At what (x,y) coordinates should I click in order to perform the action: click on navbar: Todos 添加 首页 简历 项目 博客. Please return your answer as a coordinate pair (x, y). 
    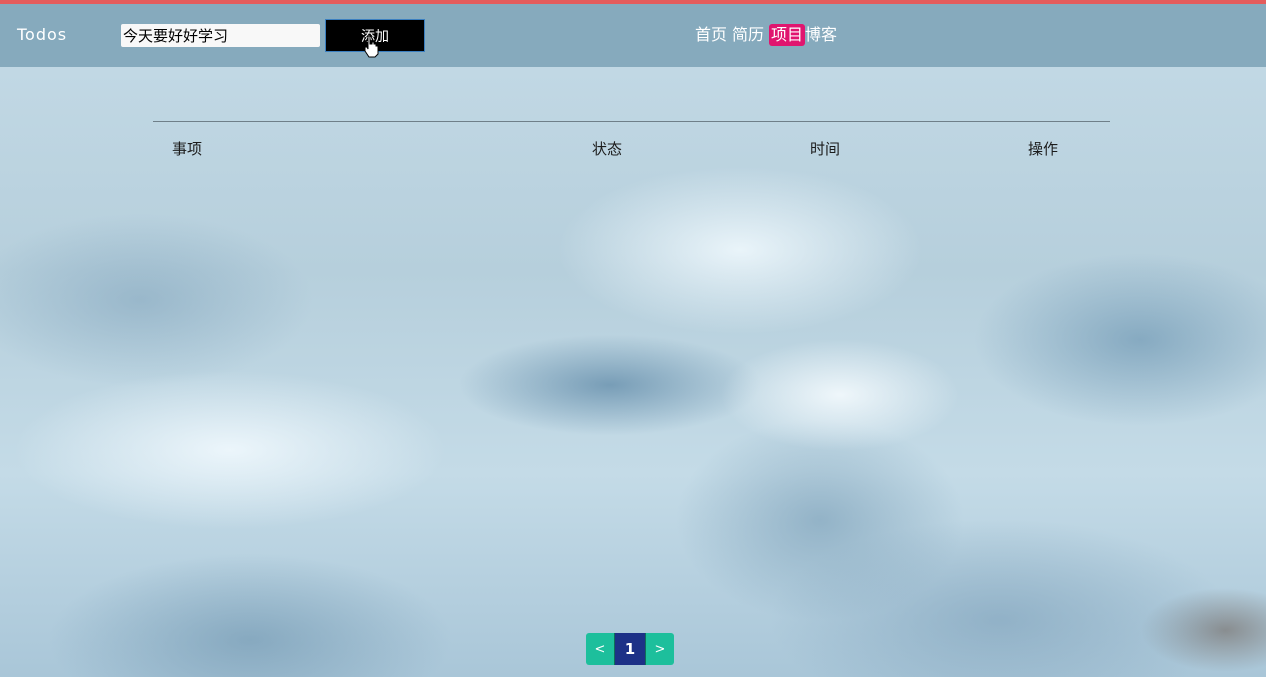
    Looking at the image, I should click on (633, 35).